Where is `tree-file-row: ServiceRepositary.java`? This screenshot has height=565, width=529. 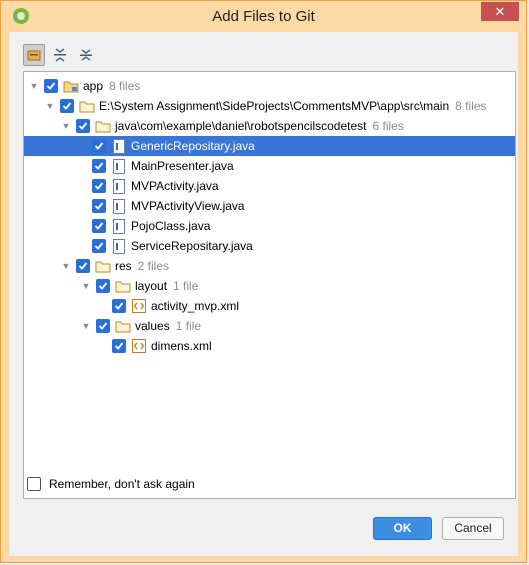 tree-file-row: ServiceRepositary.java is located at coordinates (269, 246).